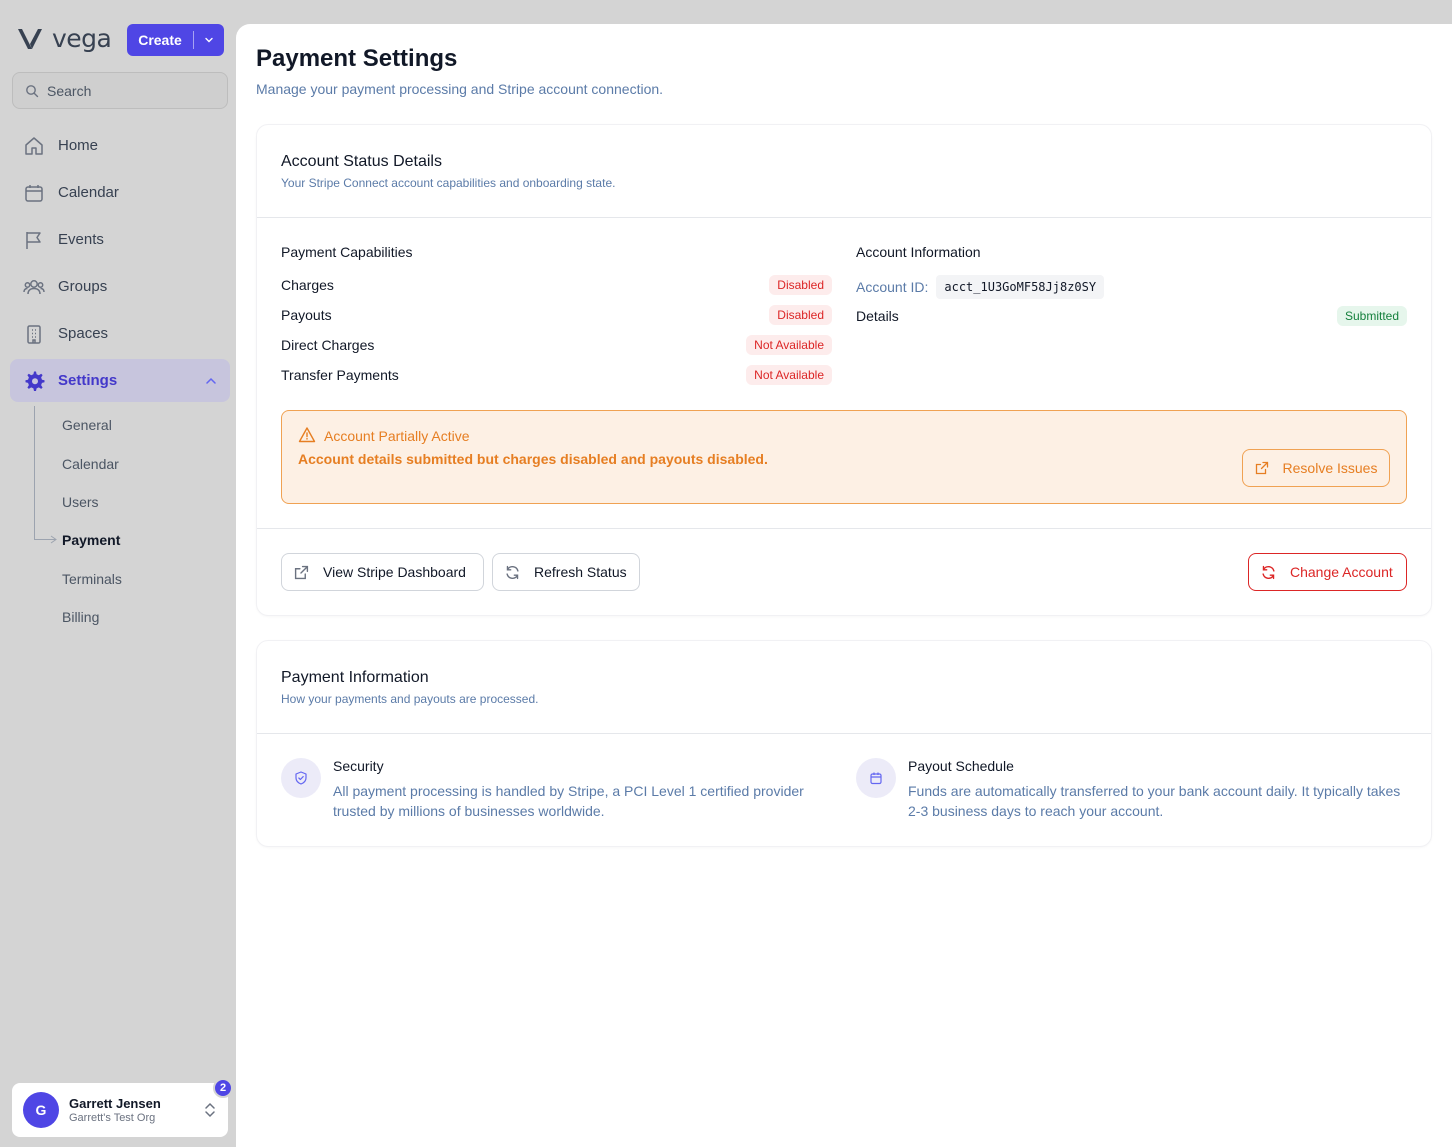 This screenshot has width=1452, height=1147. What do you see at coordinates (1330, 468) in the screenshot?
I see `resolve-issues-label: Resolve Issues` at bounding box center [1330, 468].